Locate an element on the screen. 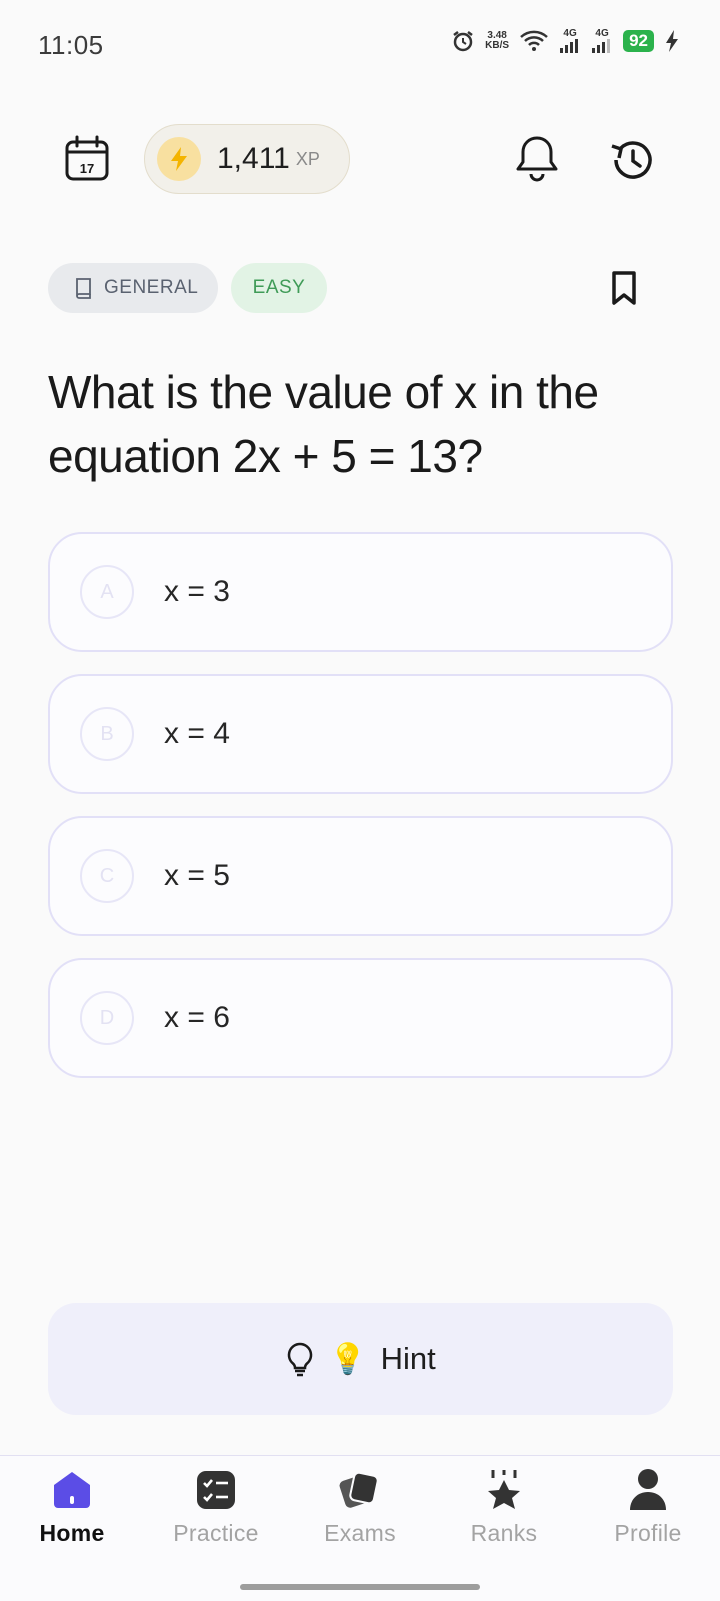 The image size is (720, 1601). calendar-day: 17 is located at coordinates (87, 168).